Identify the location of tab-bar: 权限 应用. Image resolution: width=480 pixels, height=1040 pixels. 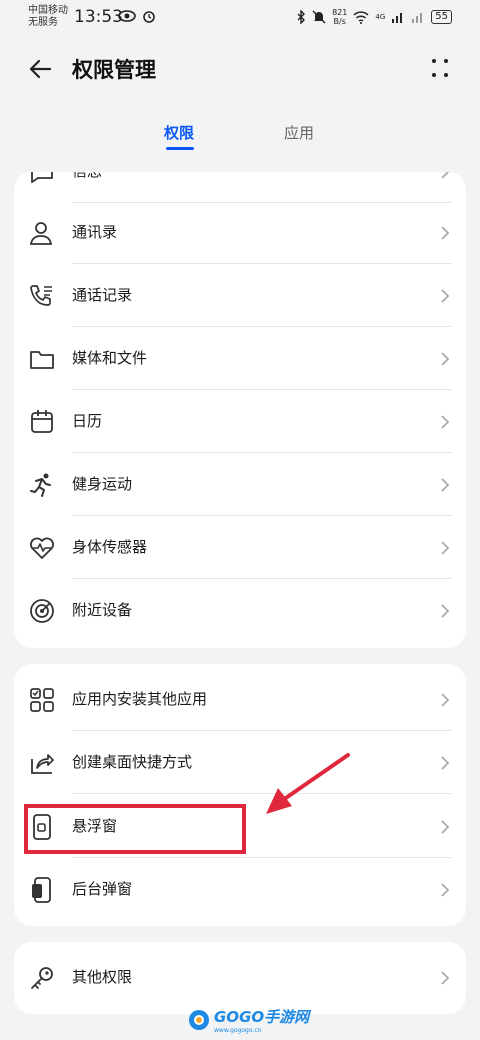
(240, 136).